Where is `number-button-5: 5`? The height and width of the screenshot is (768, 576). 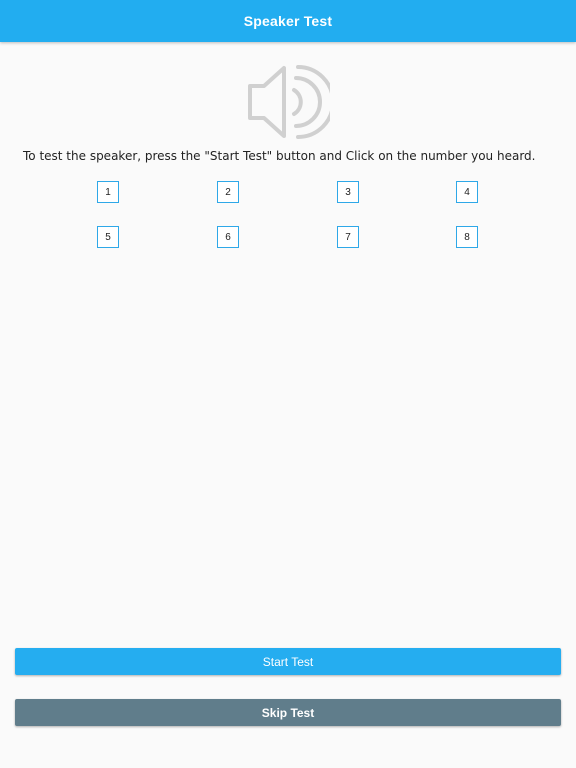
number-button-5: 5 is located at coordinates (108, 237).